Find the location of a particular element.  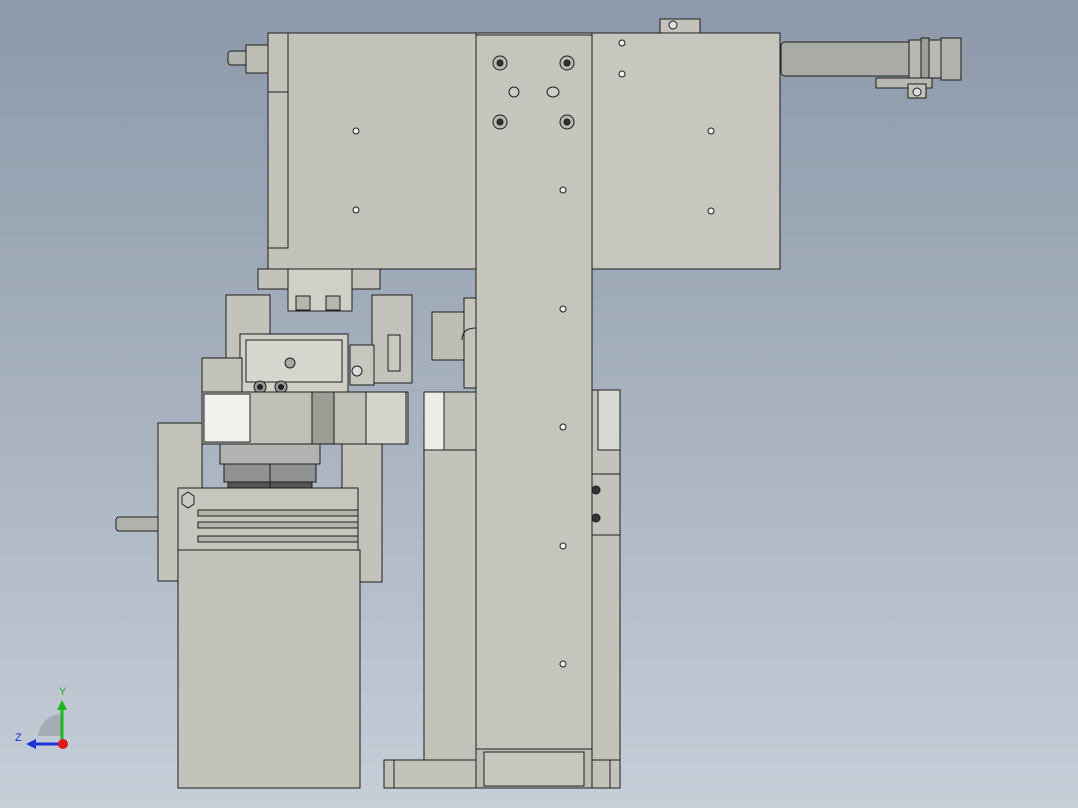

triad-arc is located at coordinates (50, 724).